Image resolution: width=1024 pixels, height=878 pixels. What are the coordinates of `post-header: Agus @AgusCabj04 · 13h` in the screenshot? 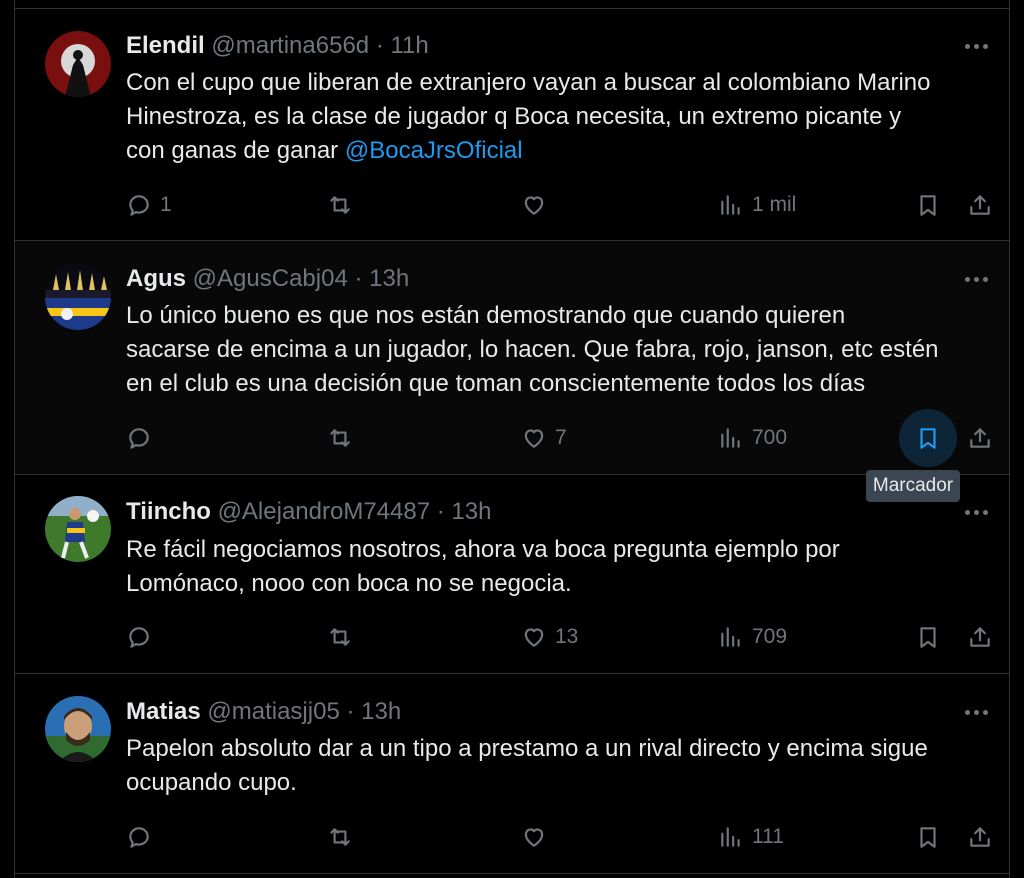 It's located at (267, 279).